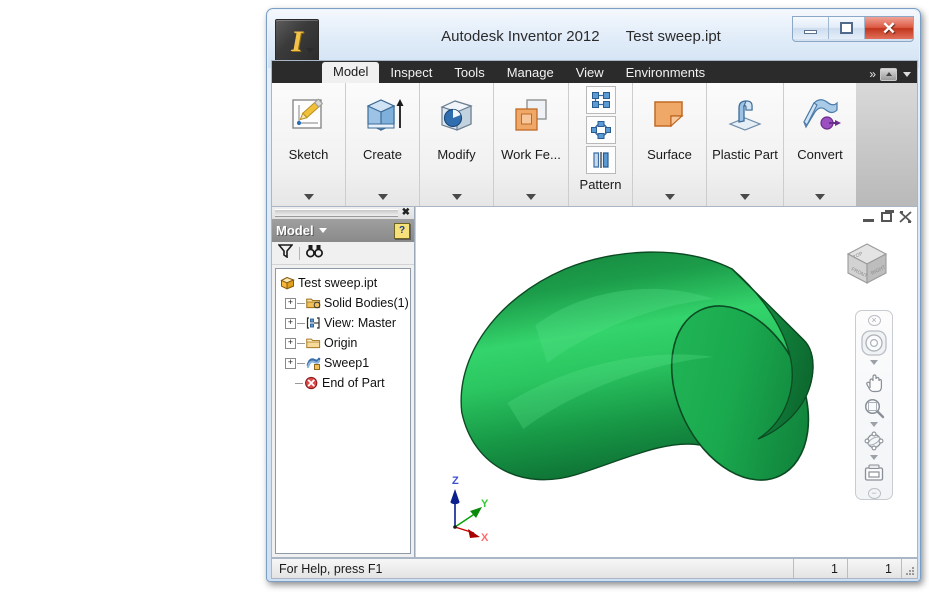  What do you see at coordinates (670, 144) in the screenshot?
I see `ribbon-panel-surface: Surface` at bounding box center [670, 144].